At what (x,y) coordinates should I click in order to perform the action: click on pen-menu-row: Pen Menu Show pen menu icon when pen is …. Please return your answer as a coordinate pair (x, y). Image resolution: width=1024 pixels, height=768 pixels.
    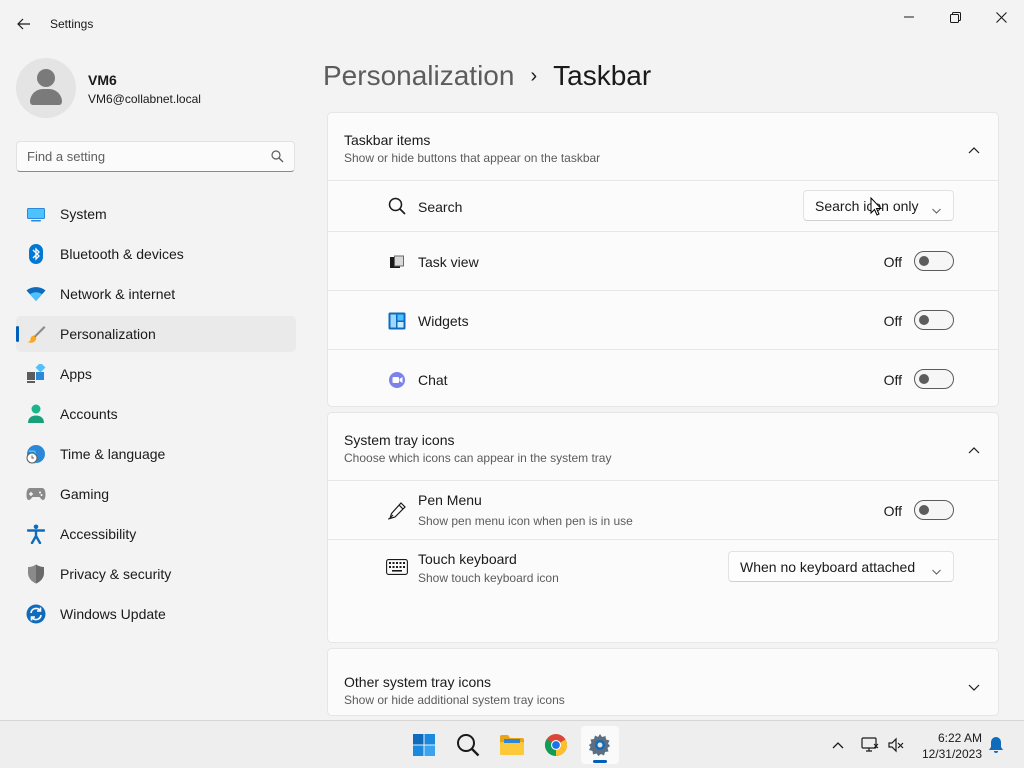
    Looking at the image, I should click on (663, 510).